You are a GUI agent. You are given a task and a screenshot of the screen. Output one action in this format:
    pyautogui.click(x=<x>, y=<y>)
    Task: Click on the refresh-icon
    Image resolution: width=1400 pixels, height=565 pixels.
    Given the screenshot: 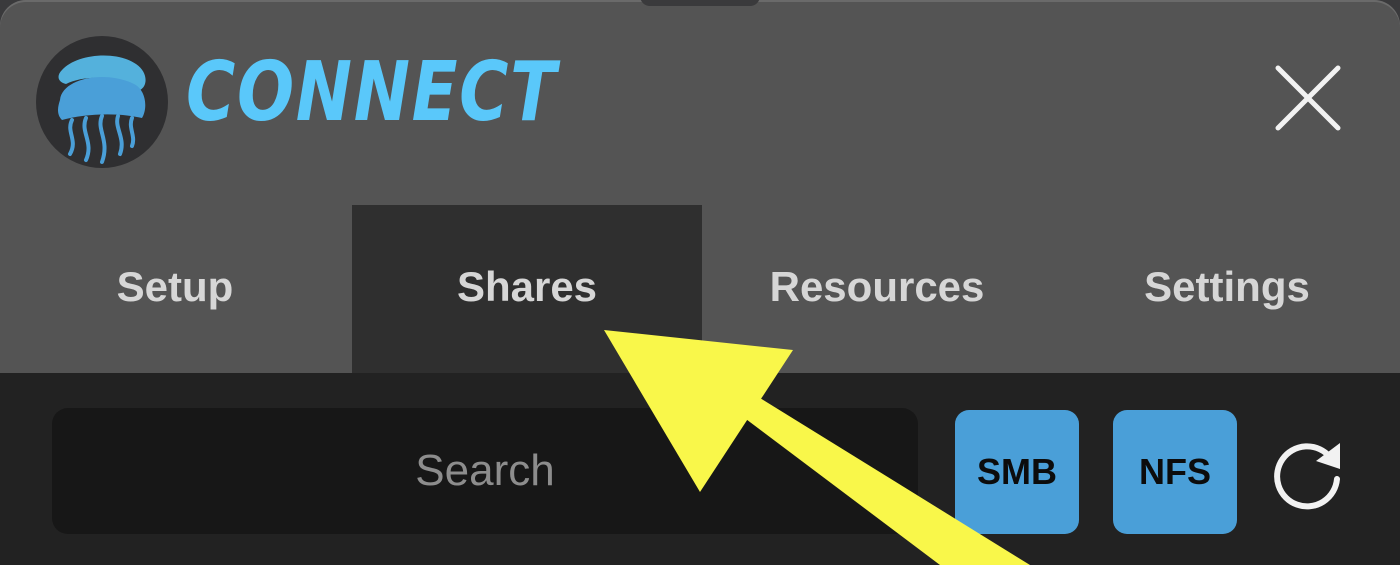 What is the action you would take?
    pyautogui.click(x=1307, y=476)
    